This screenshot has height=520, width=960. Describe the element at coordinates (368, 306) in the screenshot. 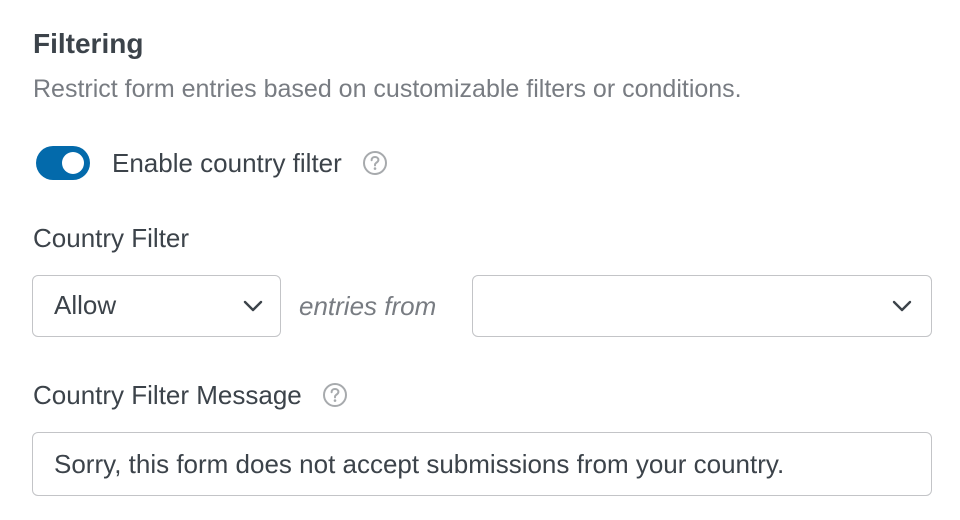

I see `entries-from-text: entries from` at that location.